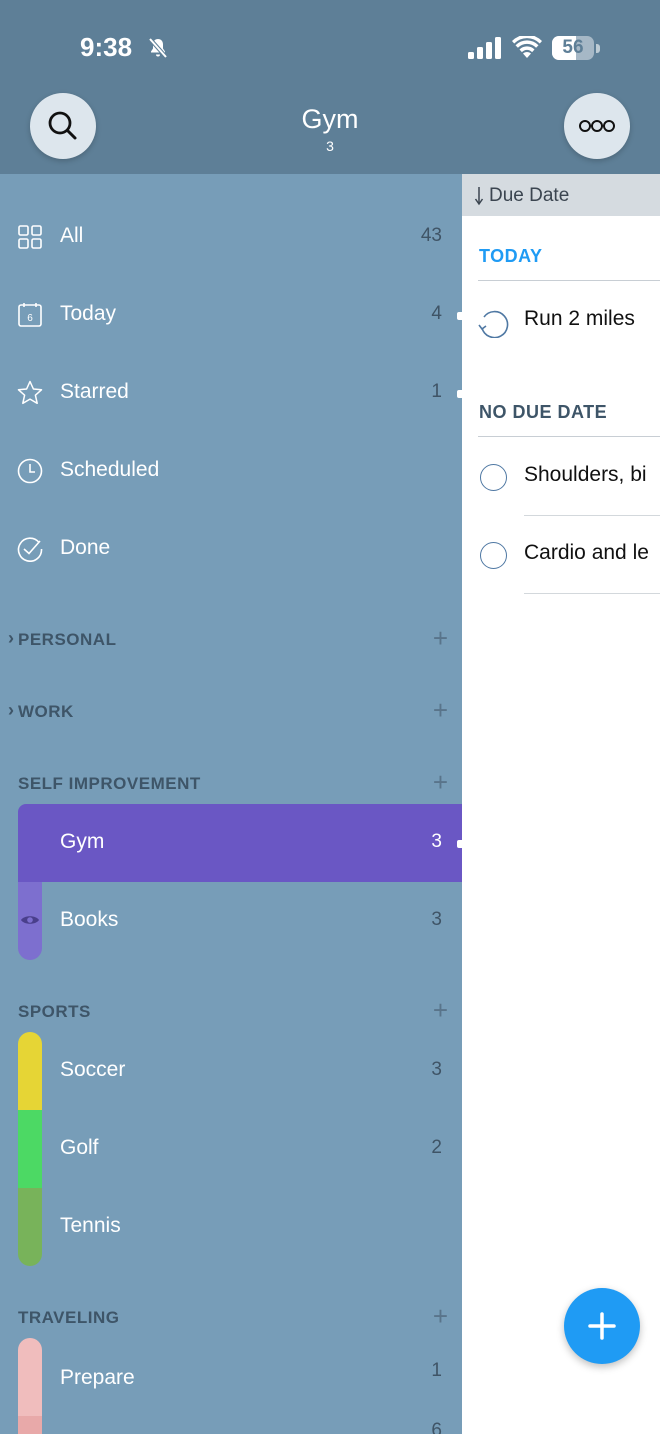 Image resolution: width=660 pixels, height=1434 pixels. Describe the element at coordinates (67, 639) in the screenshot. I see `group-label: PERSONAL` at that location.